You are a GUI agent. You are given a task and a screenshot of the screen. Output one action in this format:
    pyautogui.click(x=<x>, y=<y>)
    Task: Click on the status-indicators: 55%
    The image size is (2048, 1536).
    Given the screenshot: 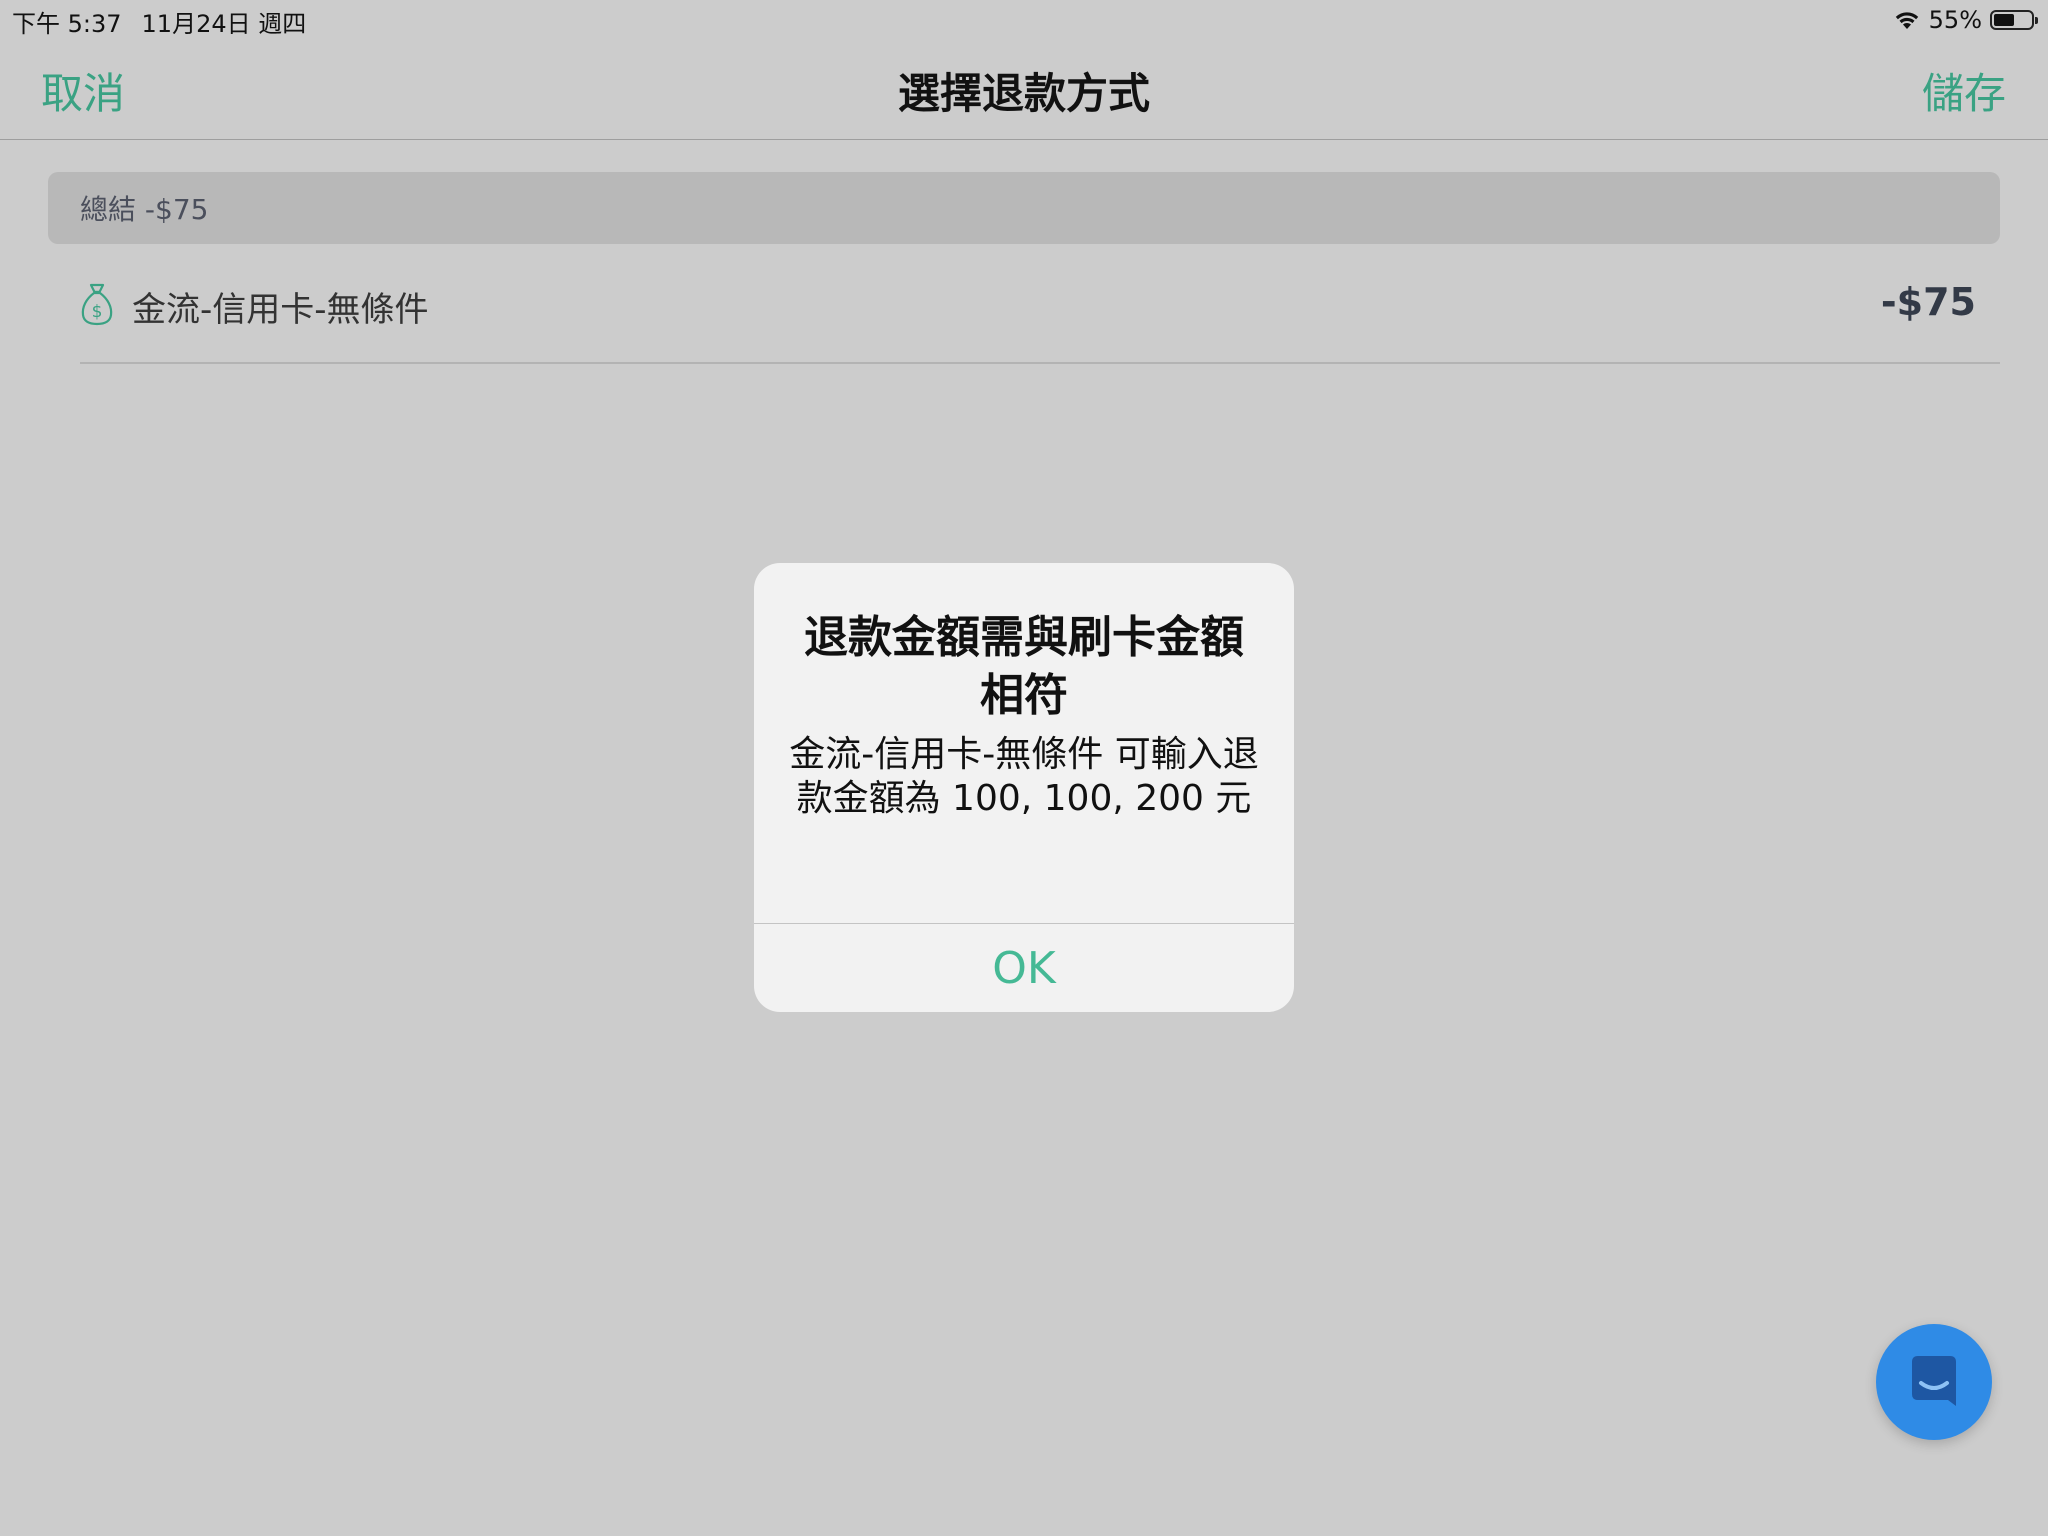 What is the action you would take?
    pyautogui.click(x=1965, y=20)
    